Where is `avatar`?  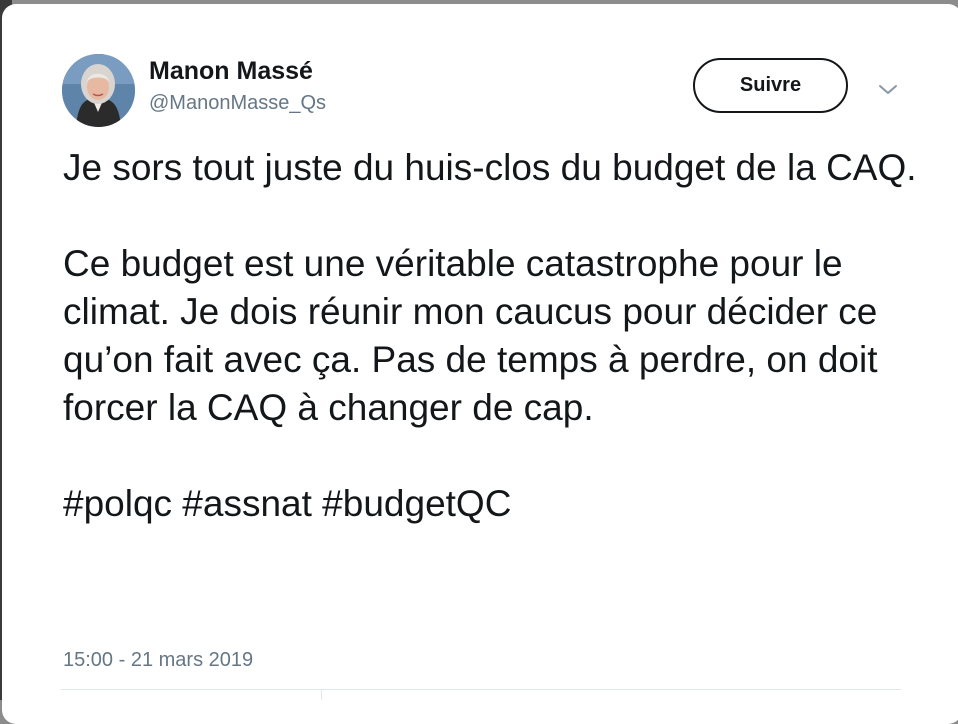 avatar is located at coordinates (98, 90).